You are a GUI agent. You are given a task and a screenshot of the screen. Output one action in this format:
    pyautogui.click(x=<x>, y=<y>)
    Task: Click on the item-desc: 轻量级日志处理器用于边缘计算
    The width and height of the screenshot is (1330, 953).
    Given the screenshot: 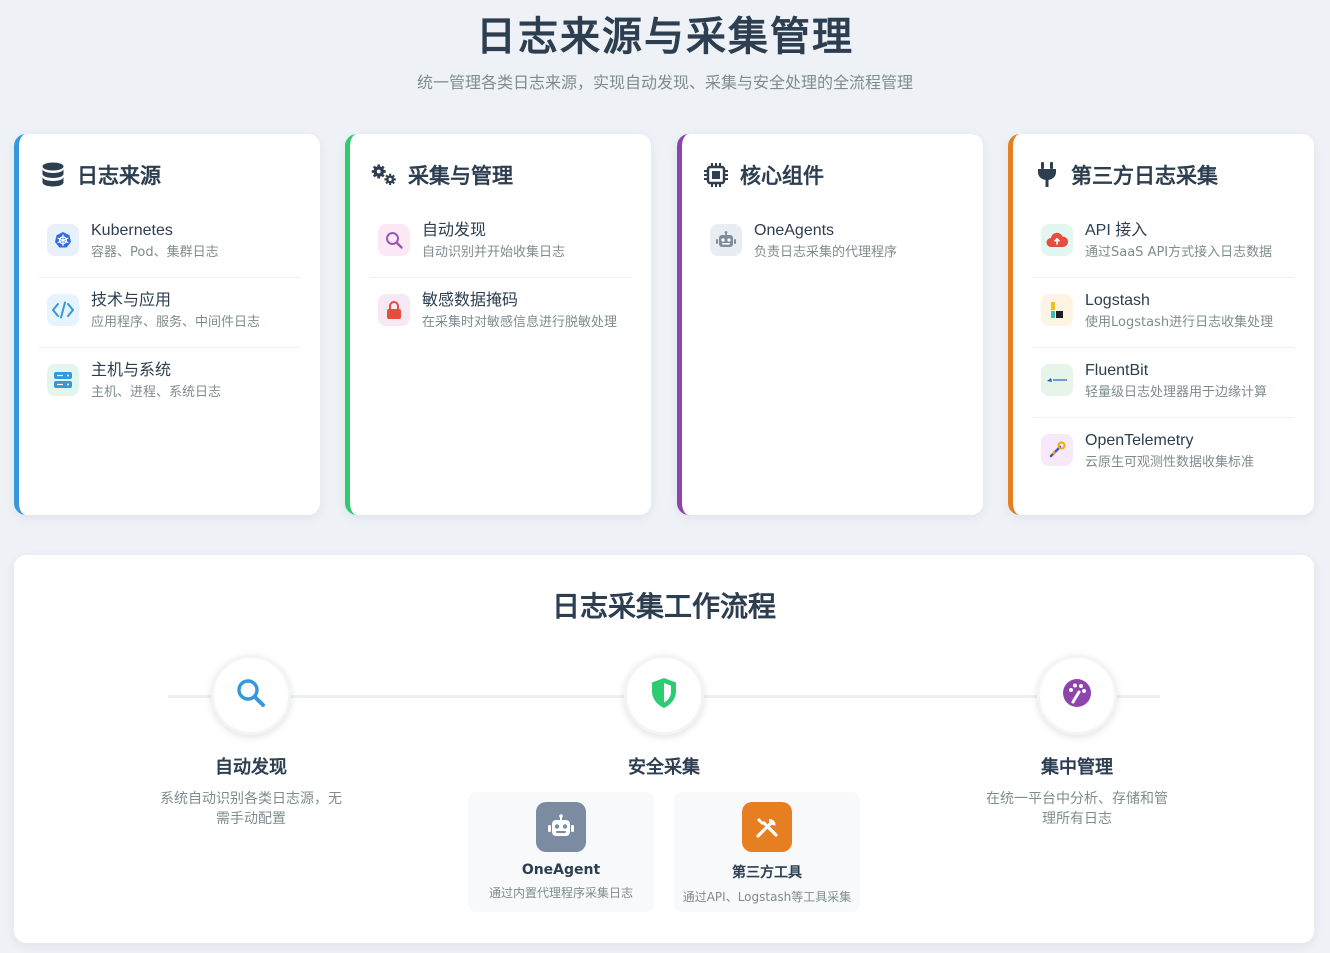 What is the action you would take?
    pyautogui.click(x=1176, y=392)
    